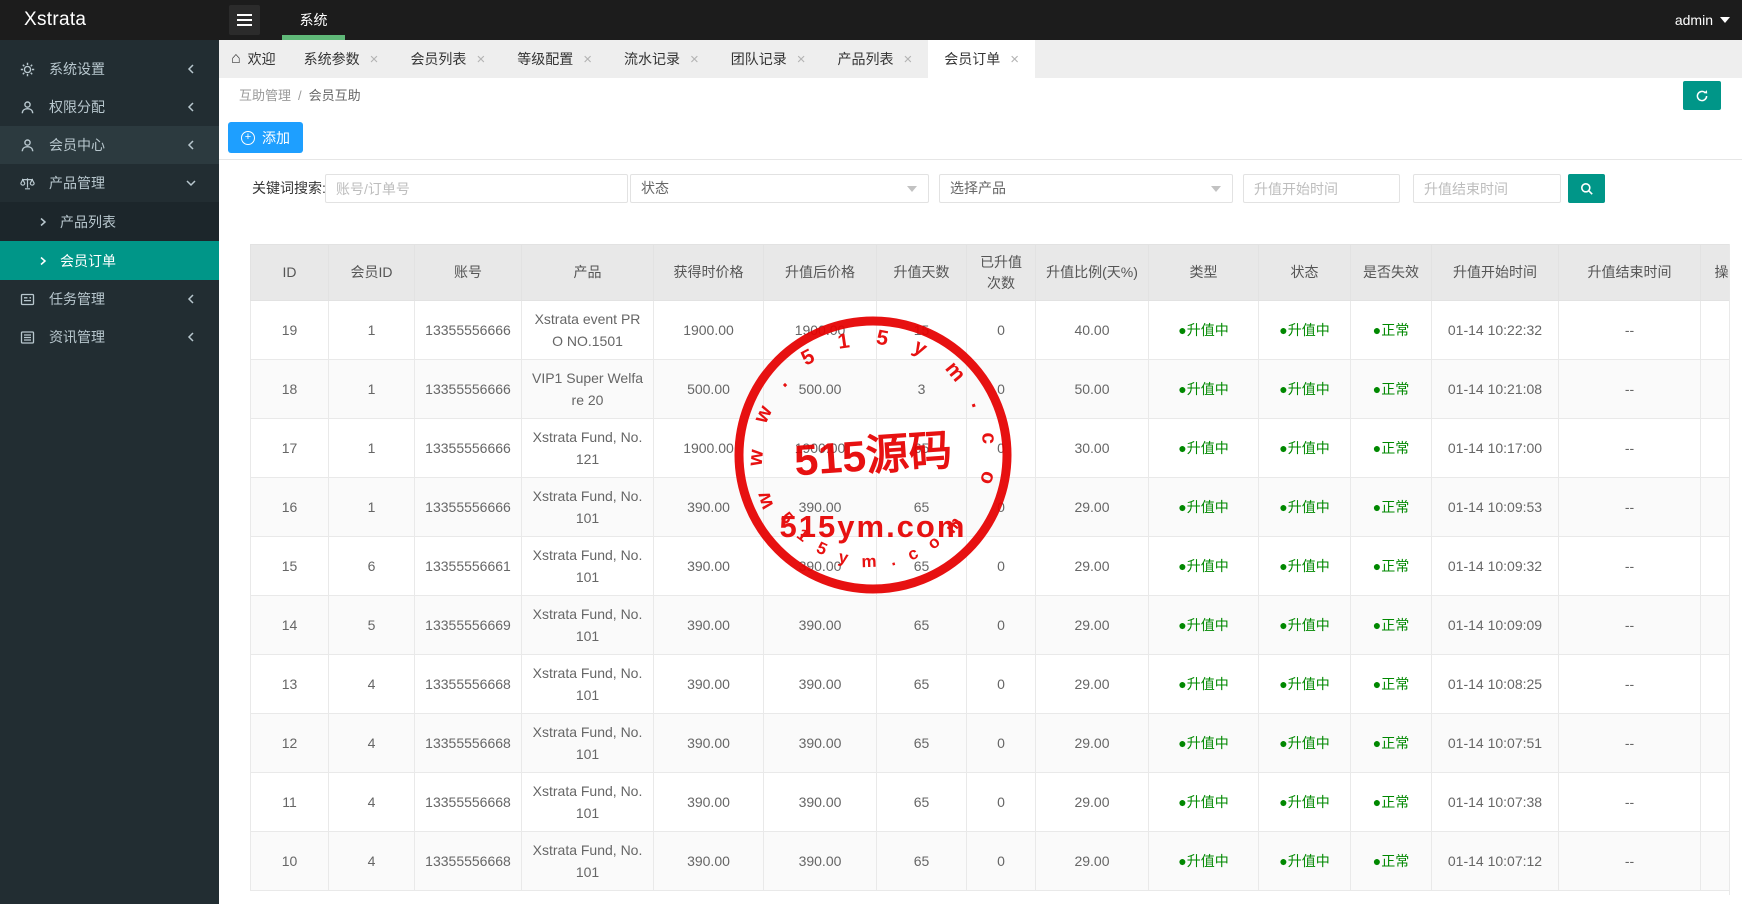 This screenshot has width=1742, height=904. What do you see at coordinates (371, 625) in the screenshot?
I see `table-cell-member-id: 5` at bounding box center [371, 625].